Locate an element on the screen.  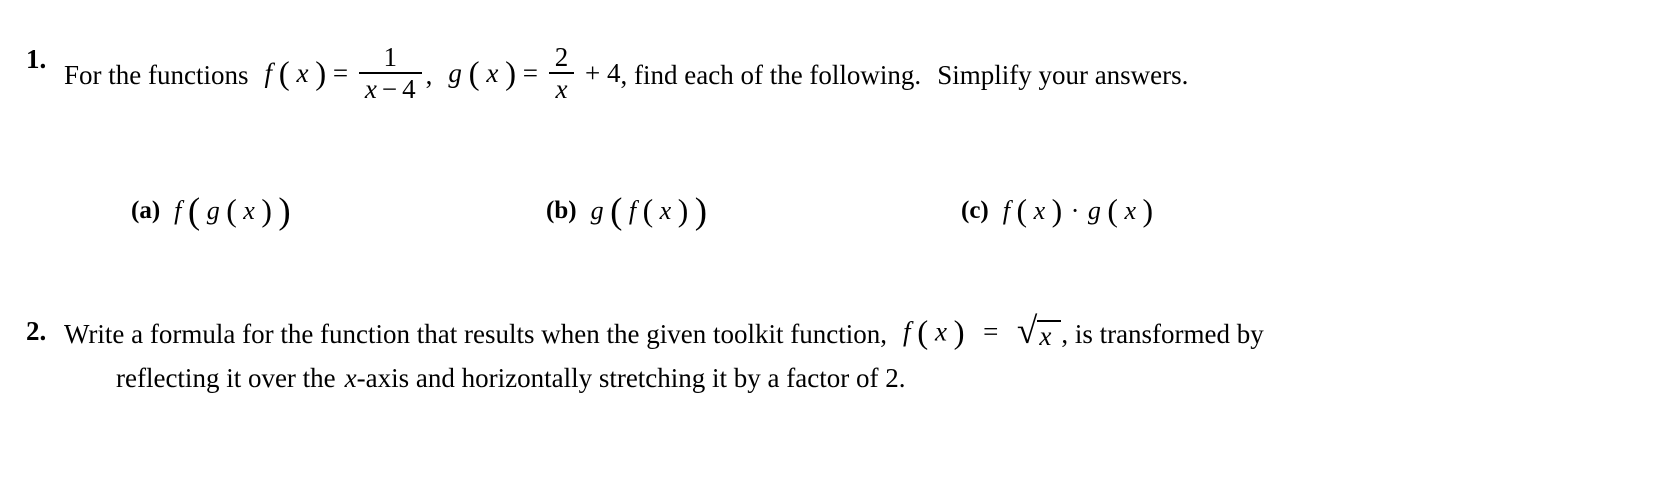
square-root-expression: √ x is located at coordinates (1039, 331).